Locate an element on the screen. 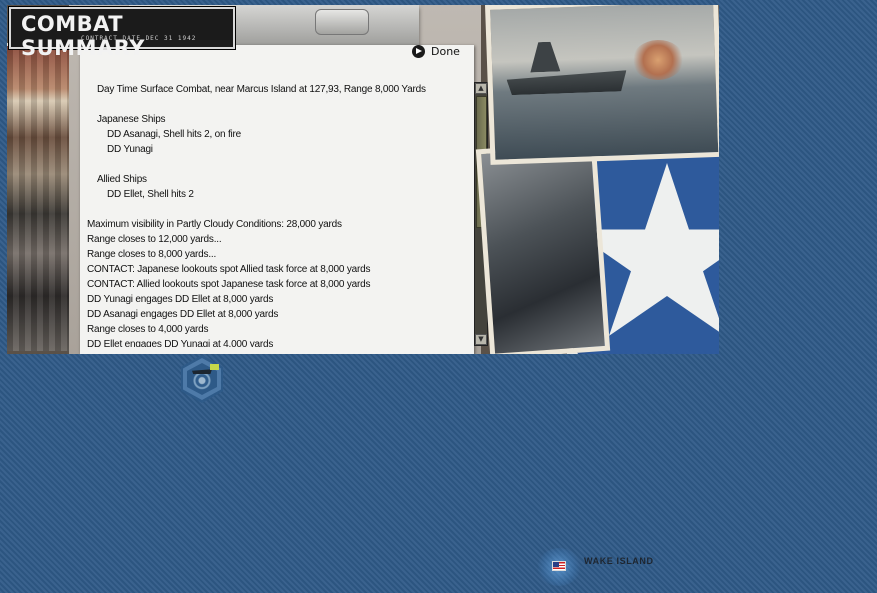 The height and width of the screenshot is (593, 877). scroll-down-button: ▼ is located at coordinates (481, 339).